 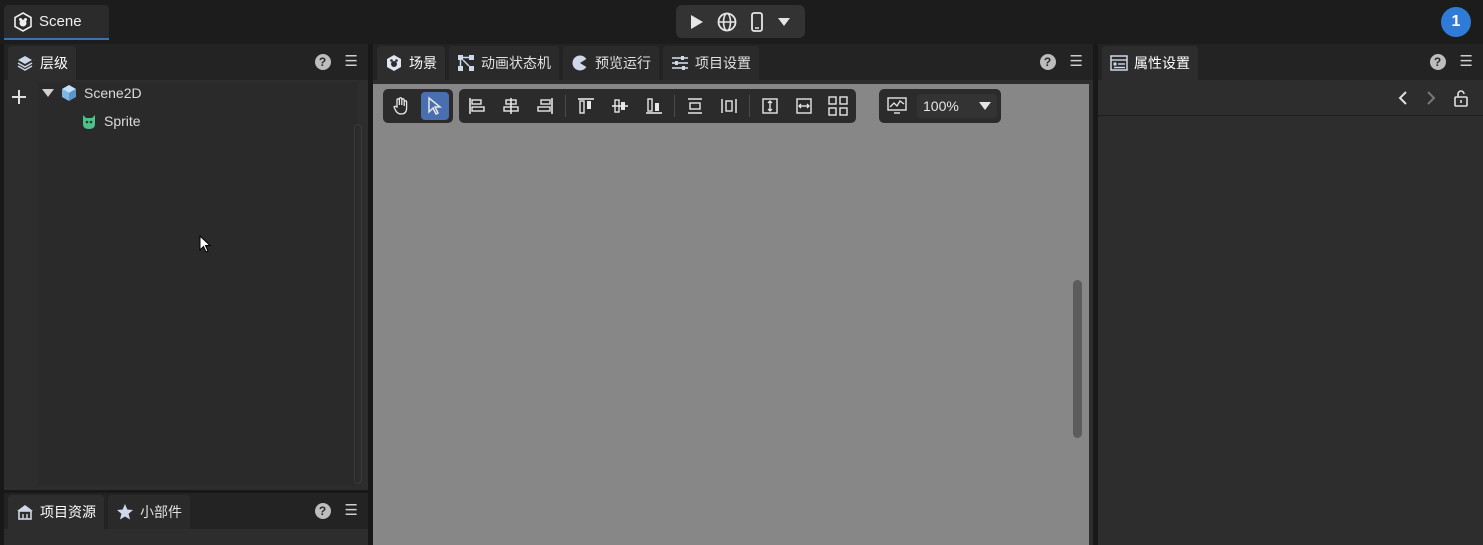 I want to click on tab-label: 预览运行, so click(x=623, y=63).